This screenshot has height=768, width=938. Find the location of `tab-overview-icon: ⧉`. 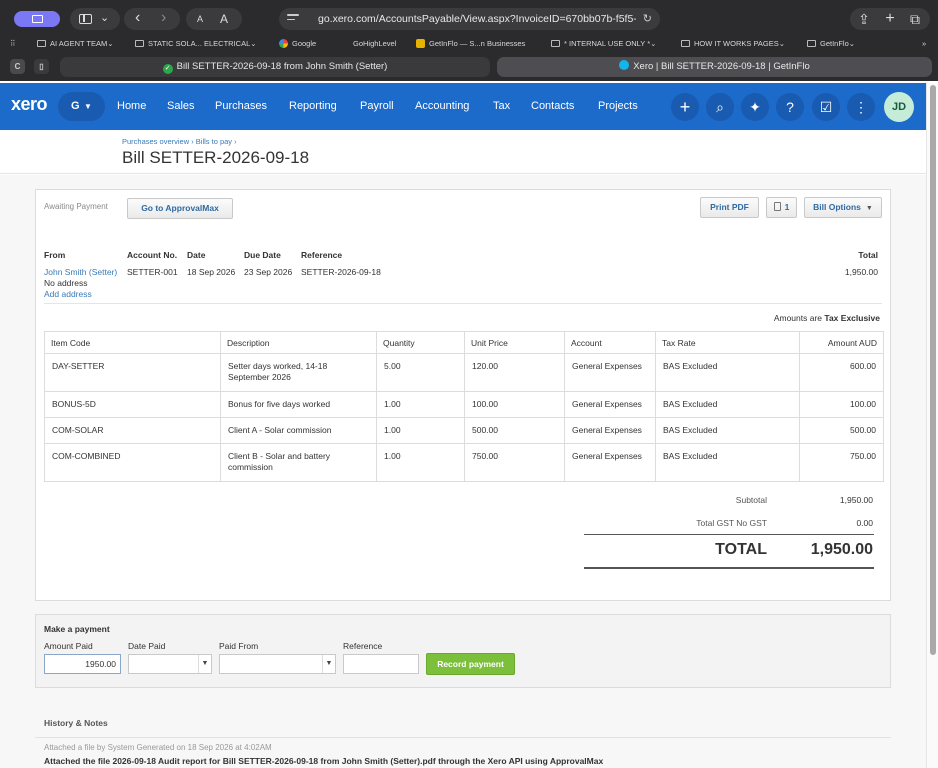

tab-overview-icon: ⧉ is located at coordinates (915, 19).